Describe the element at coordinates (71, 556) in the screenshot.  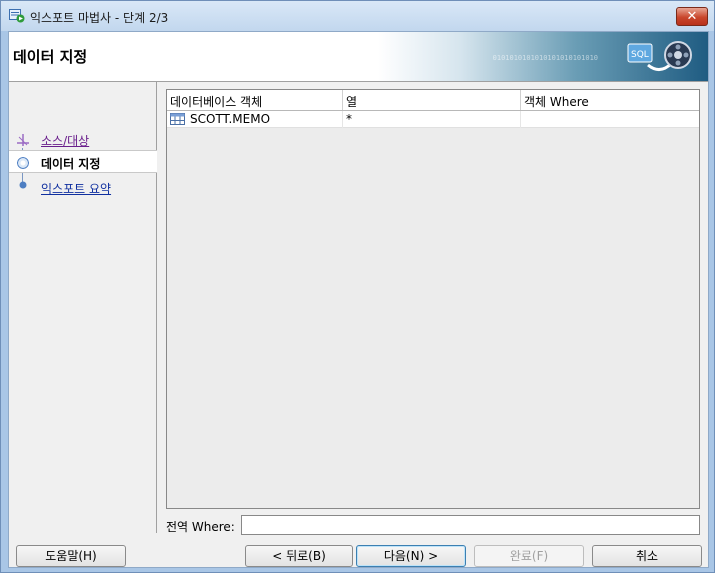
I see `help-button: 도움말(H)` at that location.